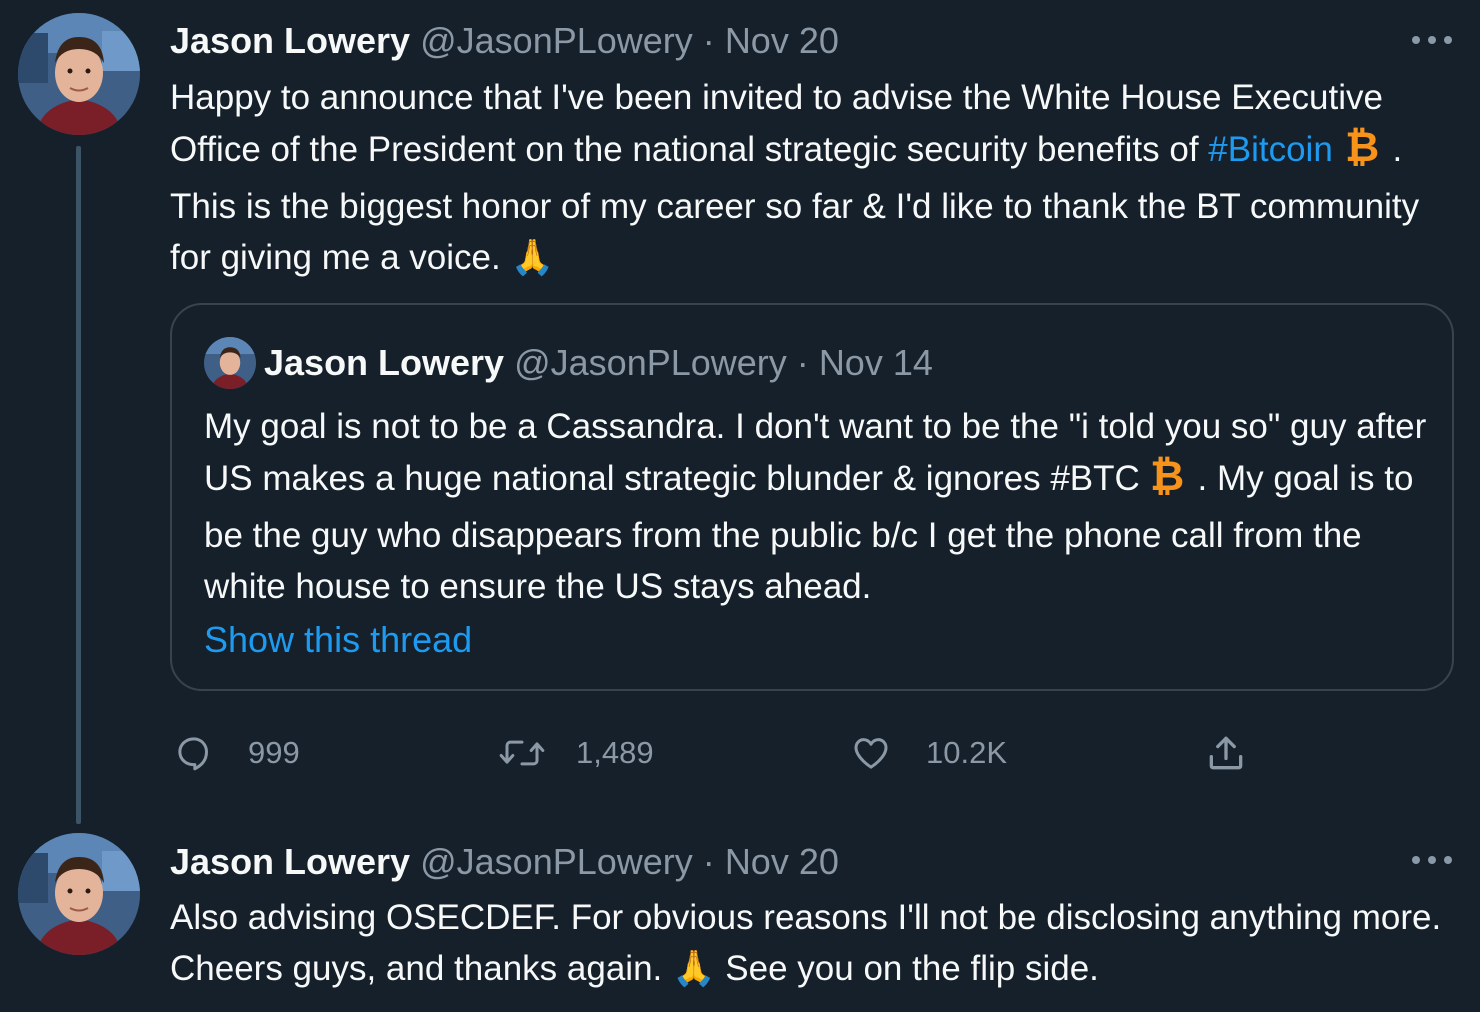 This screenshot has width=1480, height=1012. What do you see at coordinates (193, 754) in the screenshot?
I see `reply-icon` at bounding box center [193, 754].